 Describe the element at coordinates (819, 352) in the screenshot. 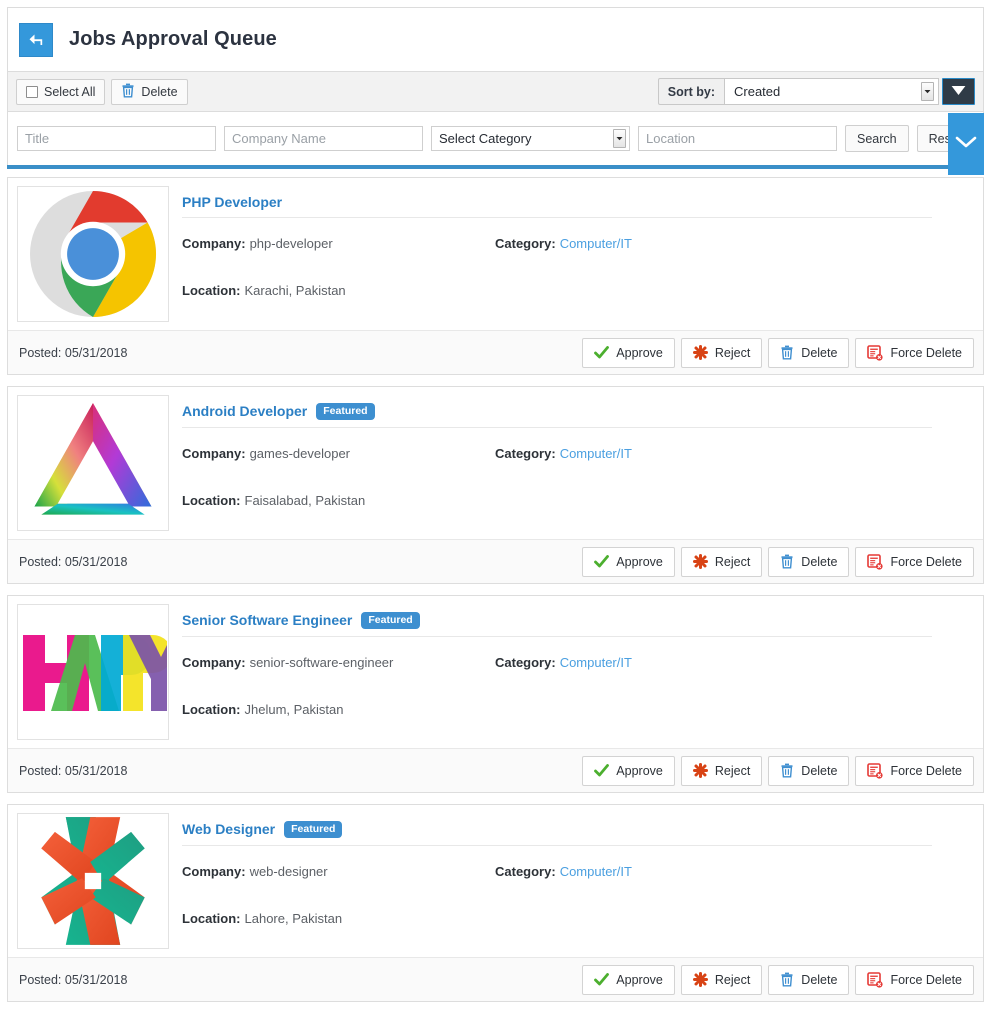

I see `delete-label: Delete` at that location.